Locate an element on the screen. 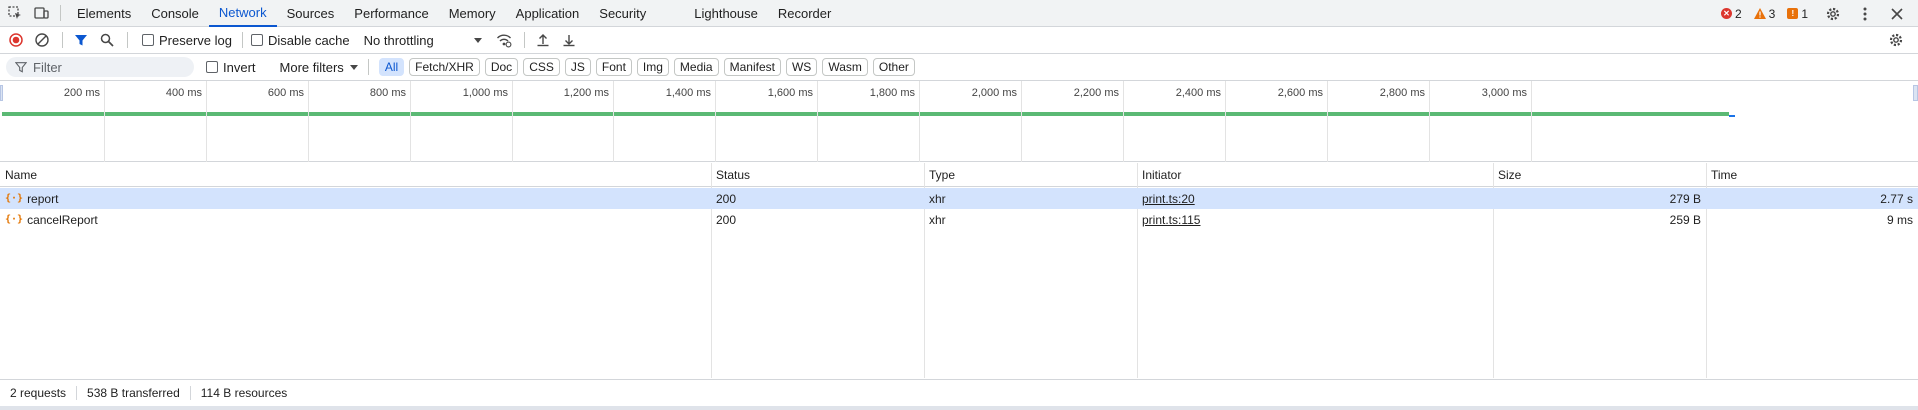 This screenshot has width=1918, height=410. tab-sources: Sources is located at coordinates (311, 13).